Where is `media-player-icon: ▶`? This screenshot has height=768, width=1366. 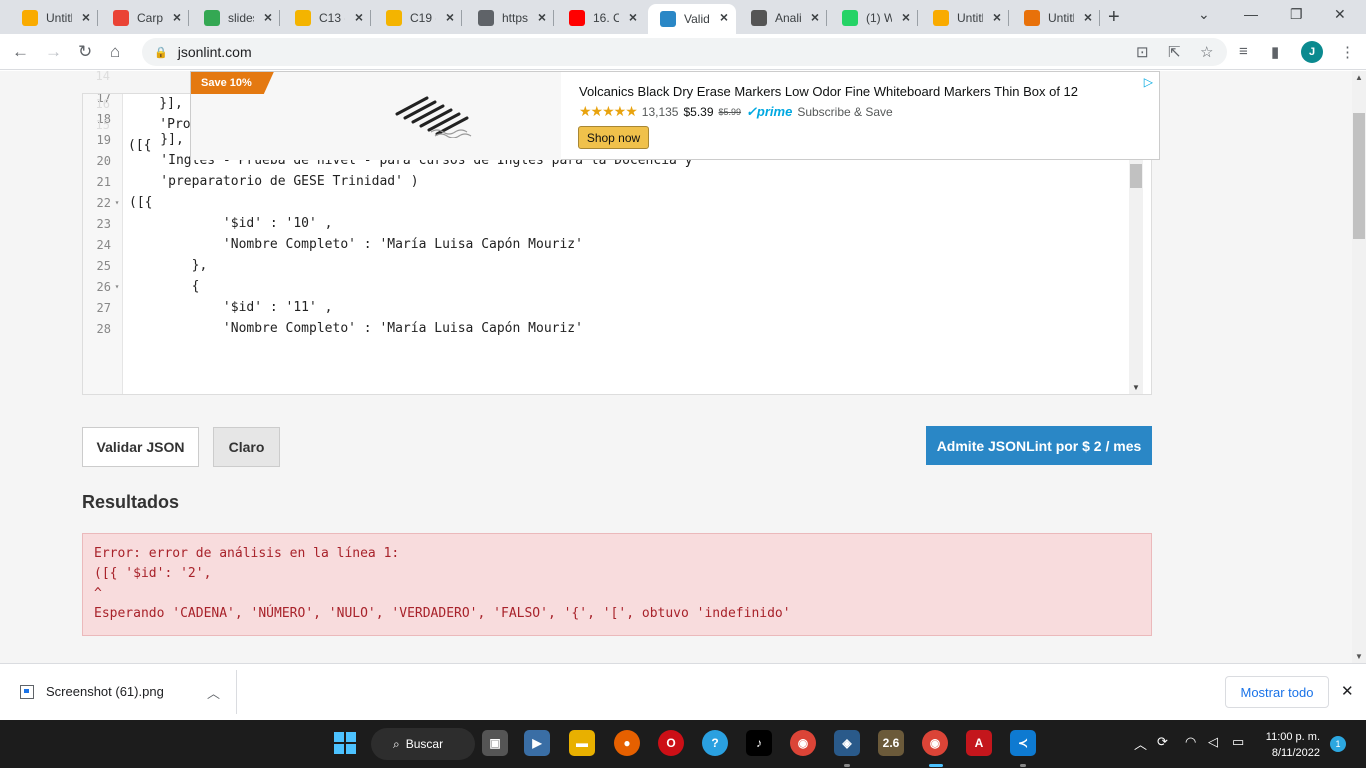
media-player-icon: ▶ is located at coordinates (537, 743).